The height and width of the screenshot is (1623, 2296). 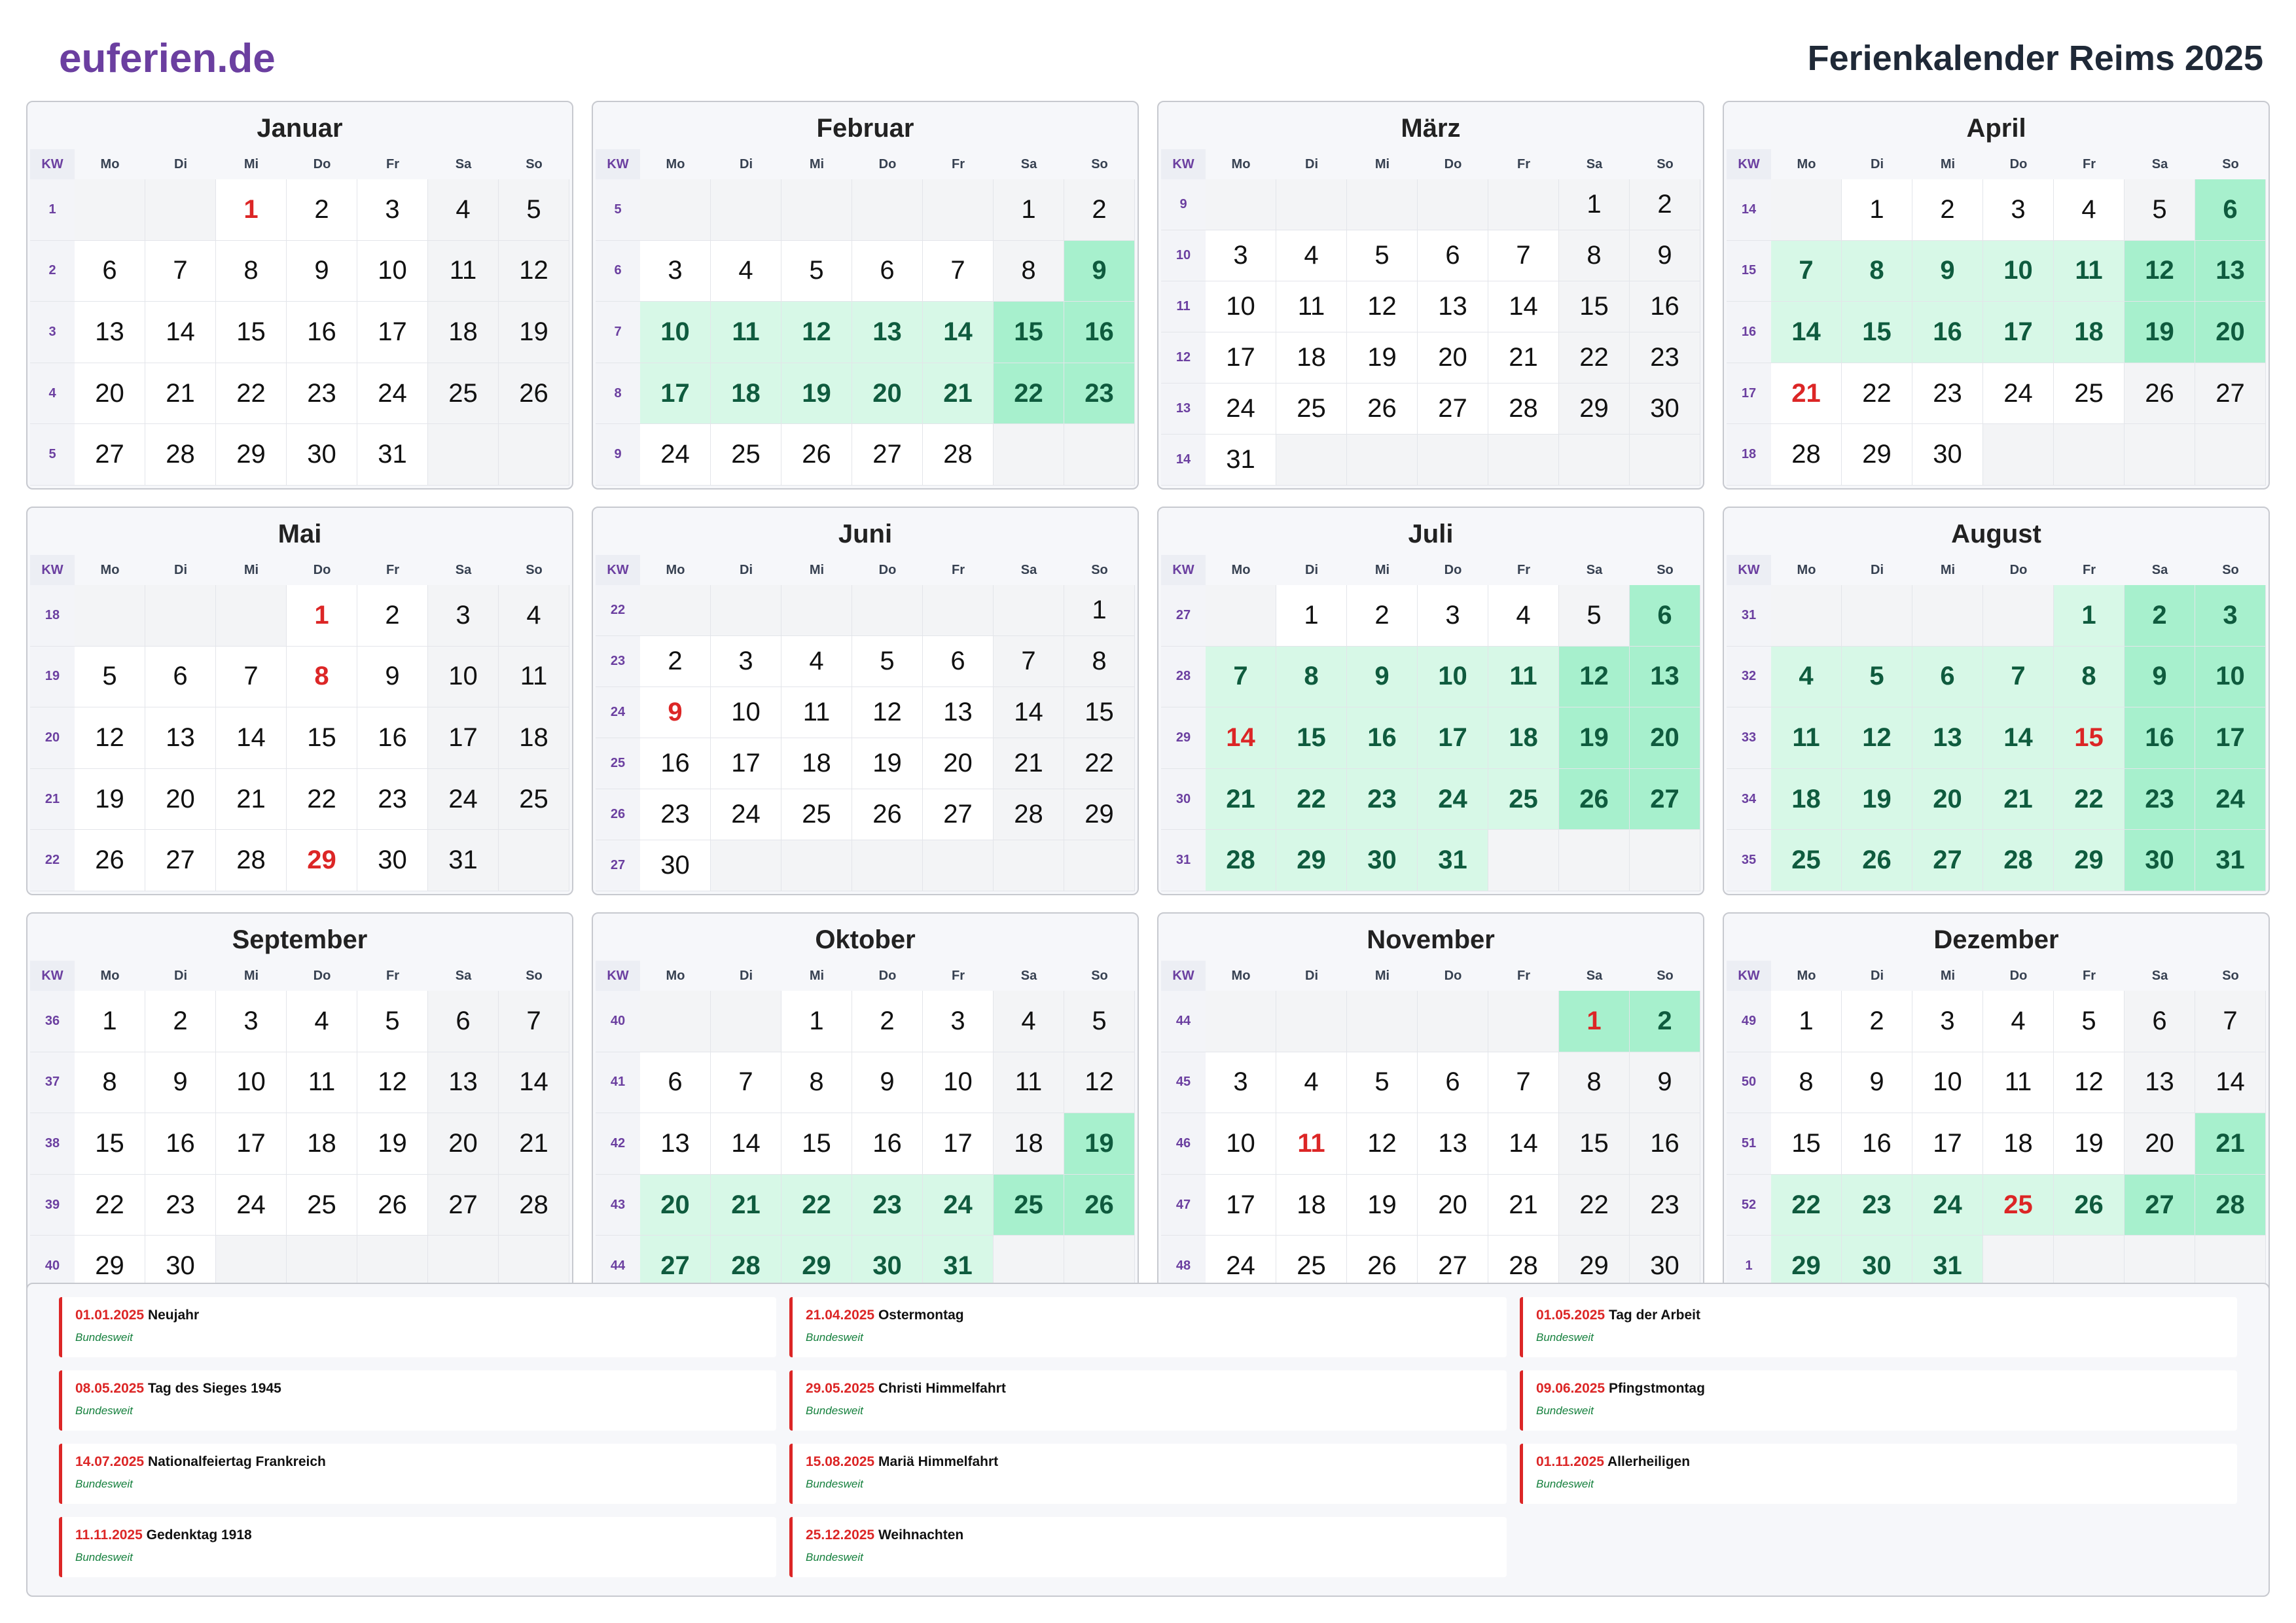 What do you see at coordinates (180, 271) in the screenshot?
I see `day-cell: 7` at bounding box center [180, 271].